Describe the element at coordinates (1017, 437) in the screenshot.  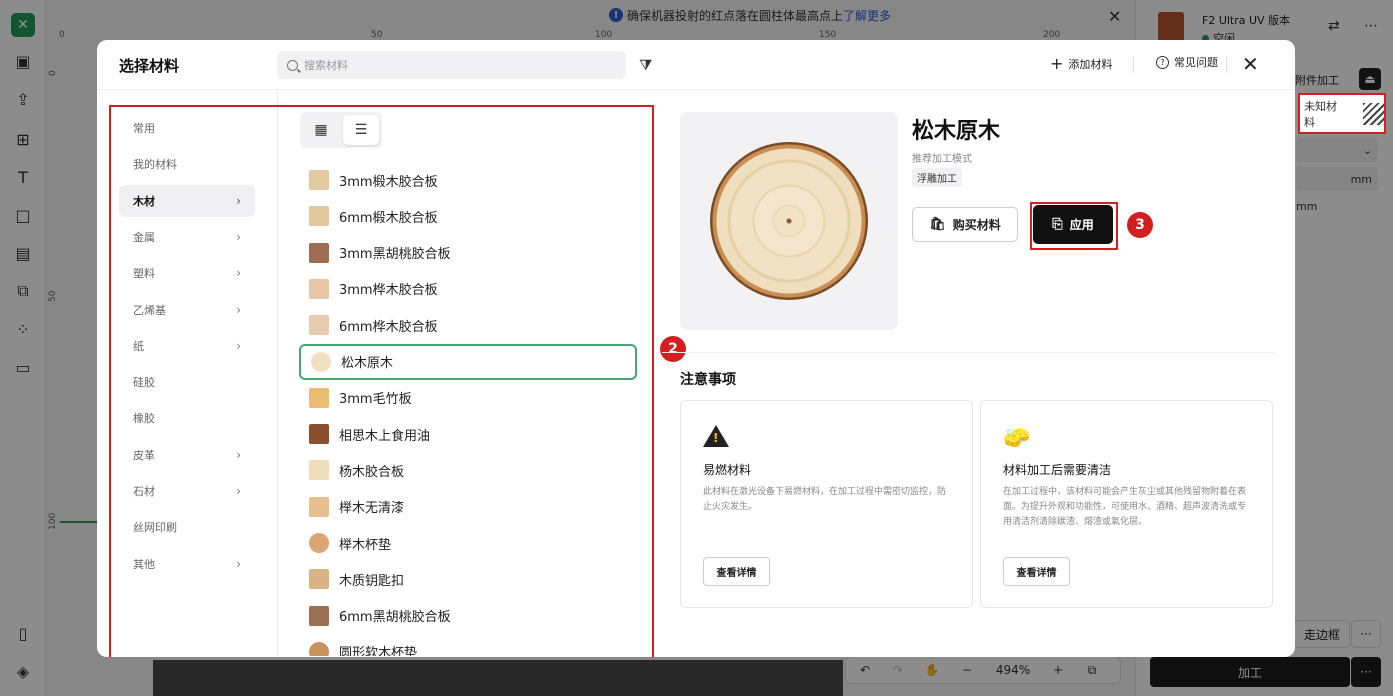
I see `cleaning-icon: 🧽` at that location.